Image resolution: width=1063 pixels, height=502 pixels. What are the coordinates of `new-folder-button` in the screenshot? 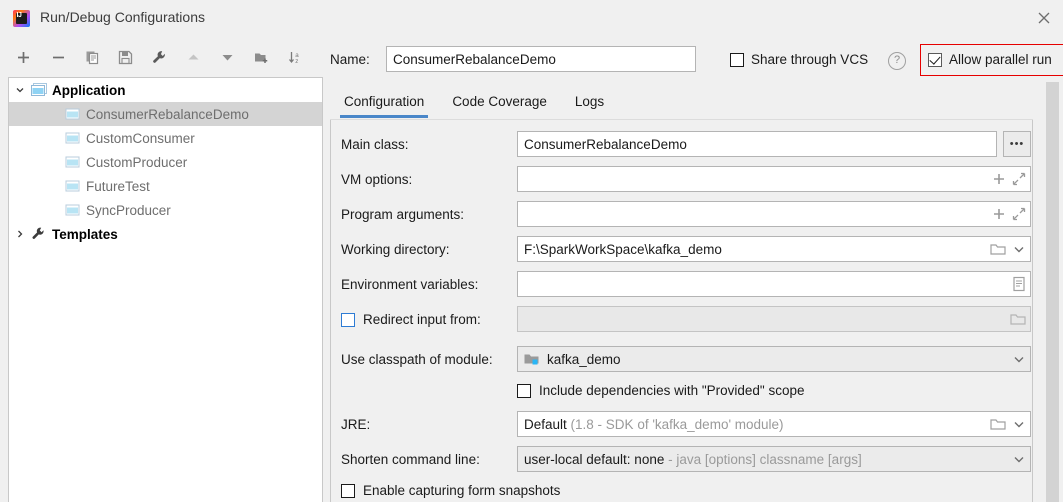 It's located at (261, 57).